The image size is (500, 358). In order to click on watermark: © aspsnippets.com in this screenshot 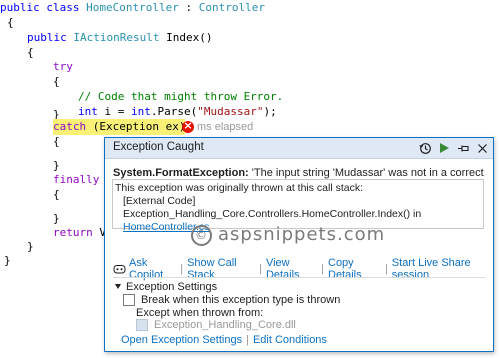, I will do `click(288, 235)`.